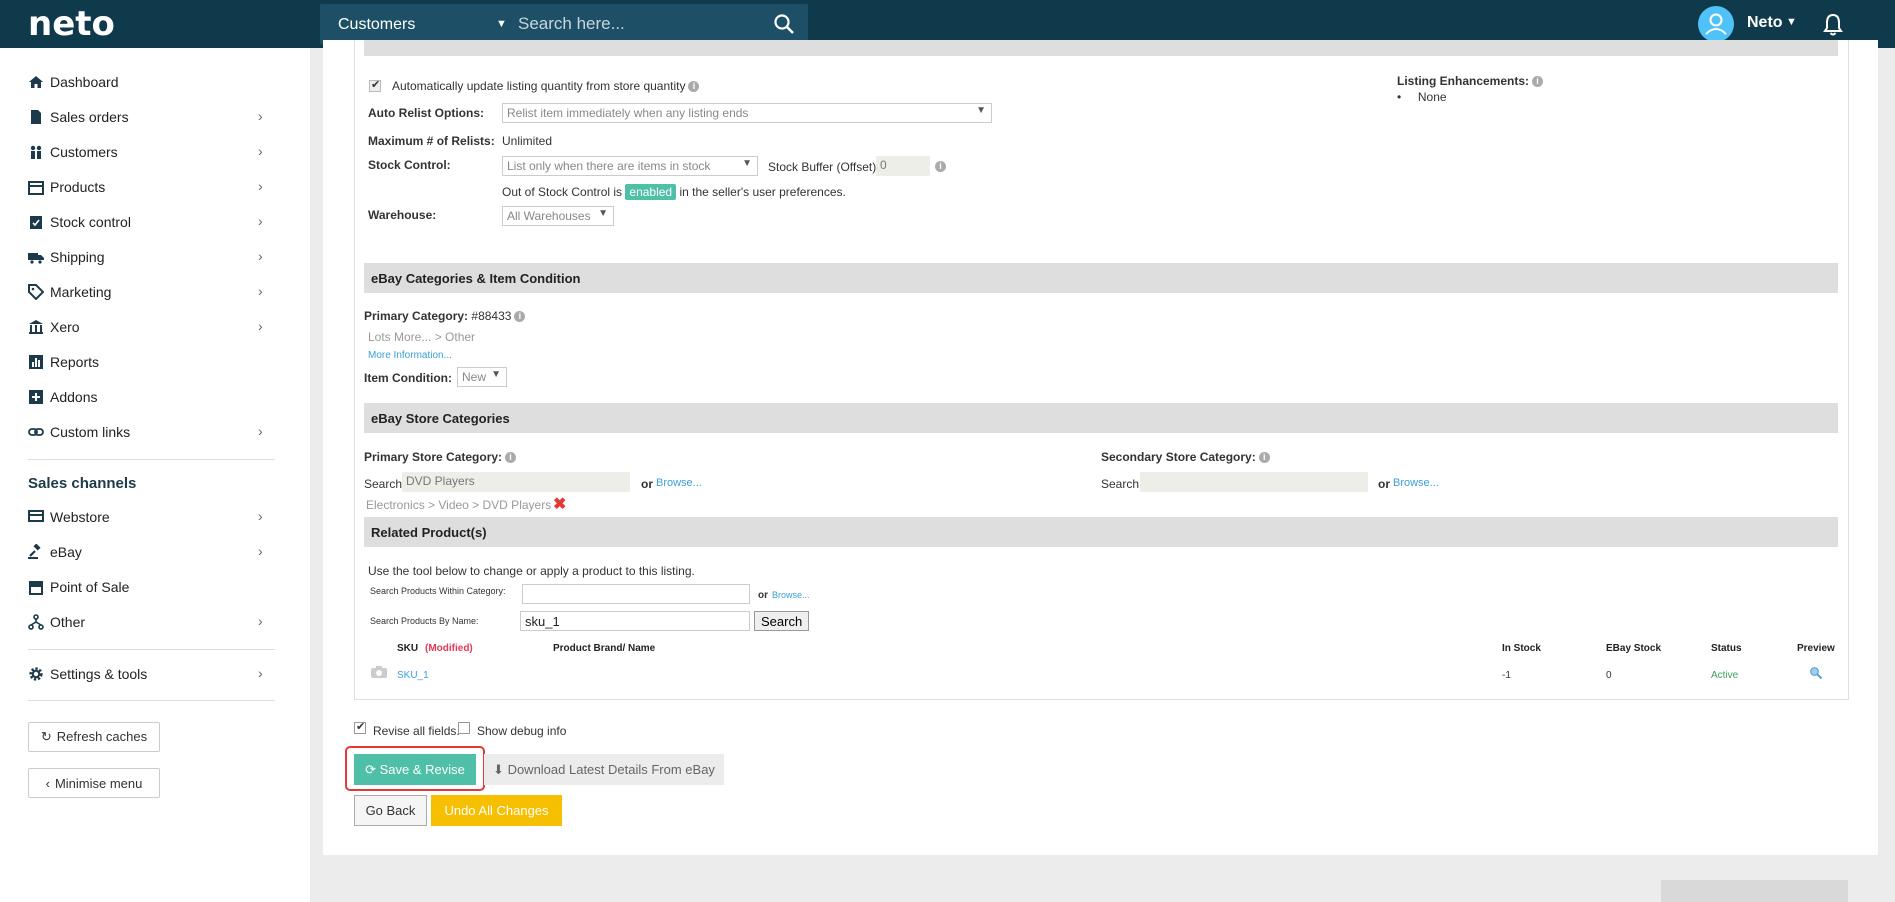 This screenshot has height=902, width=1895. What do you see at coordinates (638, 24) in the screenshot?
I see `search-input` at bounding box center [638, 24].